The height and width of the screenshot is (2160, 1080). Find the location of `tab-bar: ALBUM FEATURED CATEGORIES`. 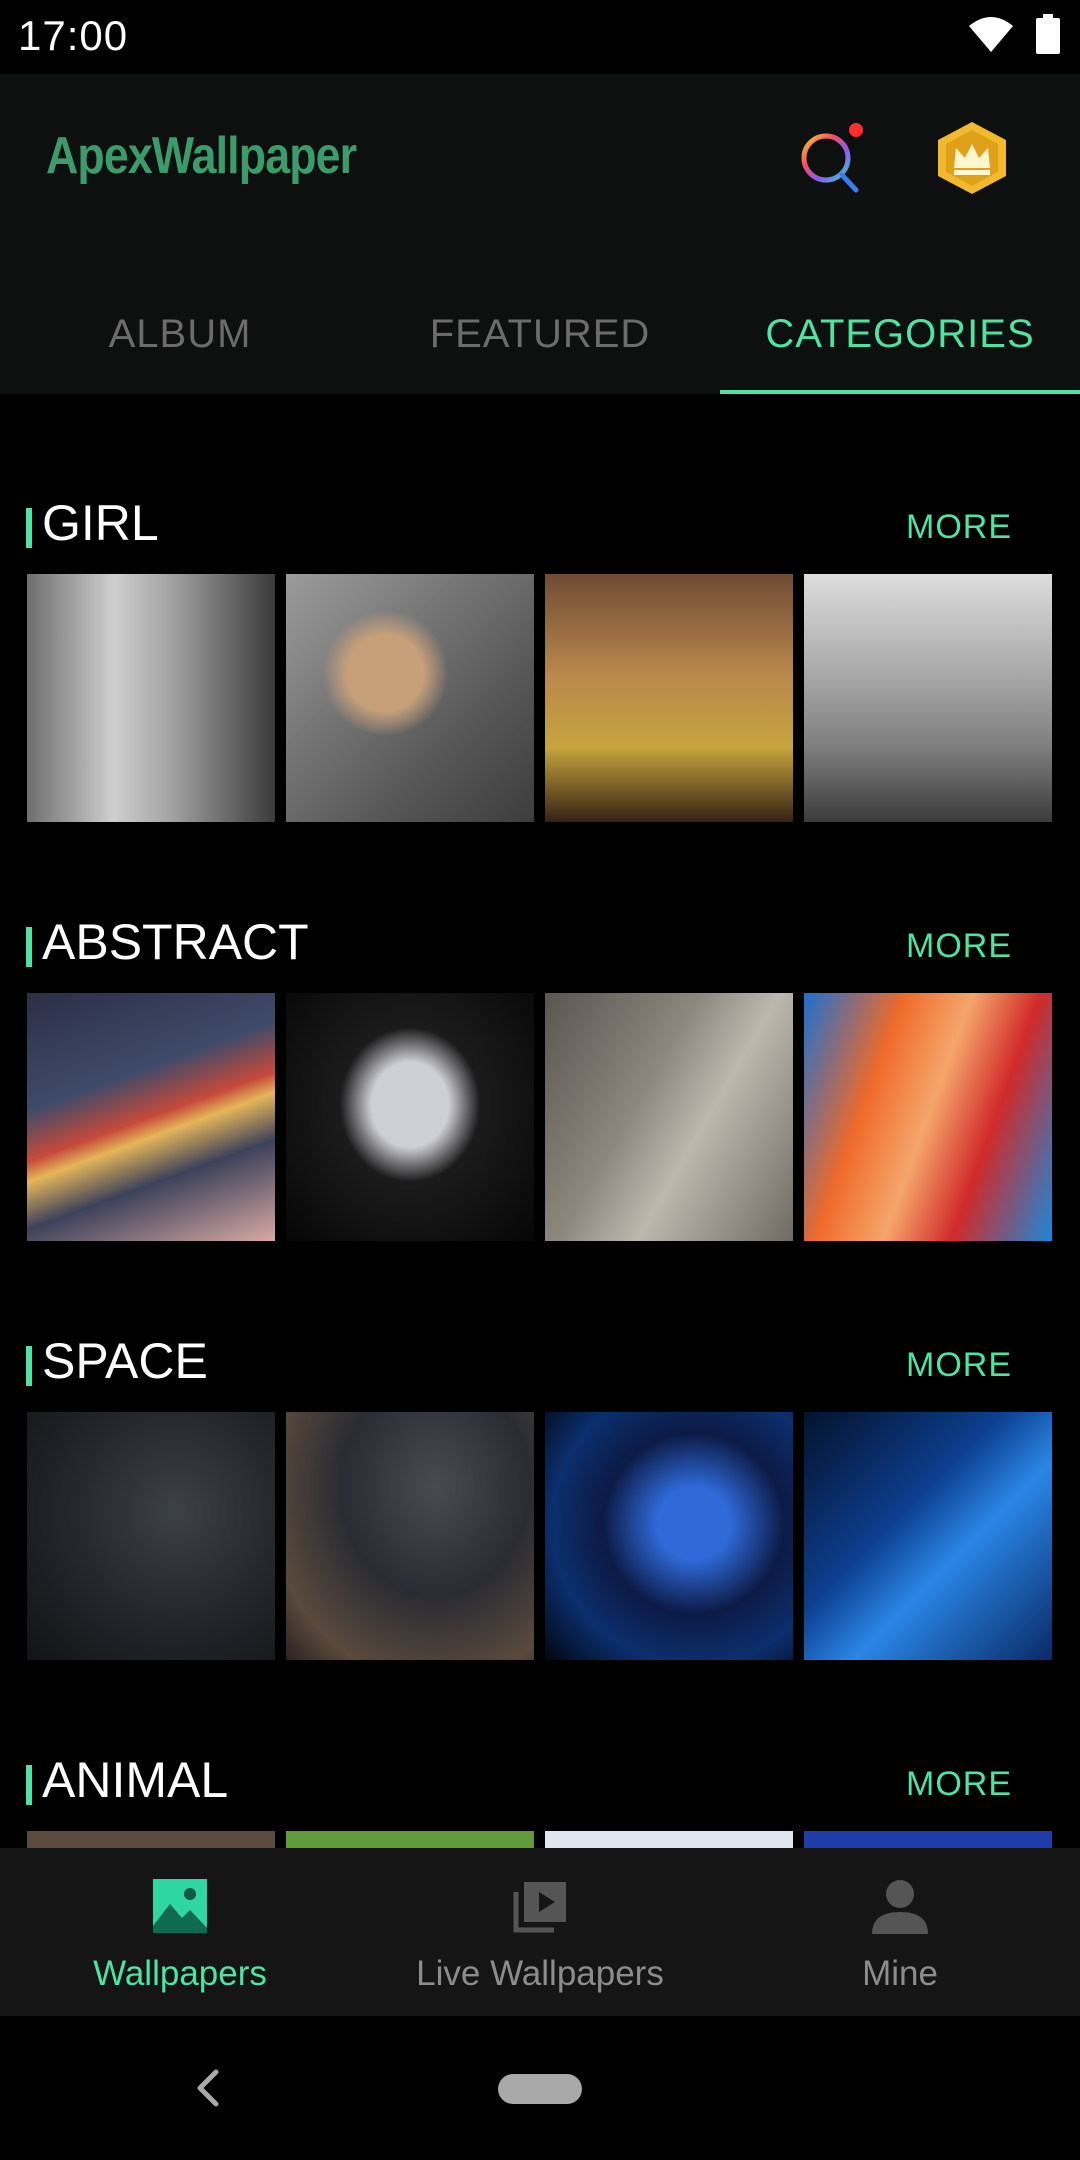

tab-bar: ALBUM FEATURED CATEGORIES is located at coordinates (540, 337).